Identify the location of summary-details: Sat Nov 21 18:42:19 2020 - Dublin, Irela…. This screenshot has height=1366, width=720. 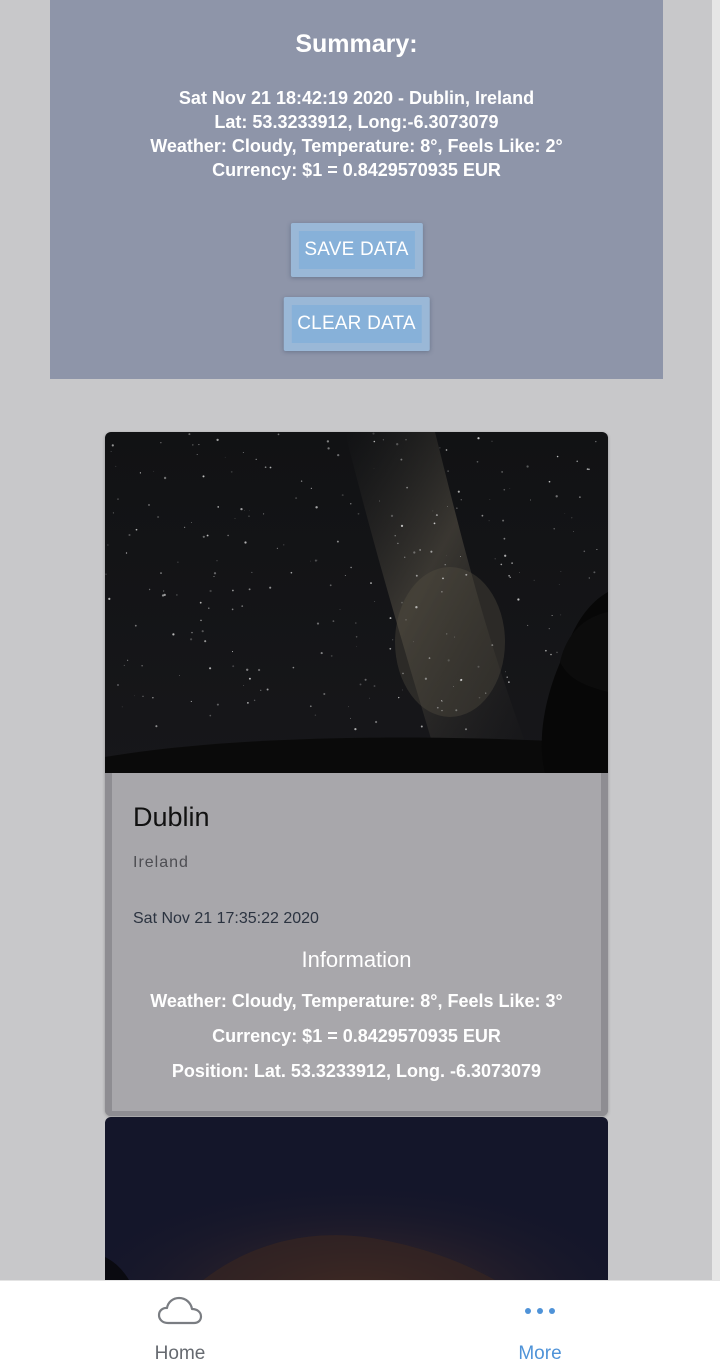
(356, 134).